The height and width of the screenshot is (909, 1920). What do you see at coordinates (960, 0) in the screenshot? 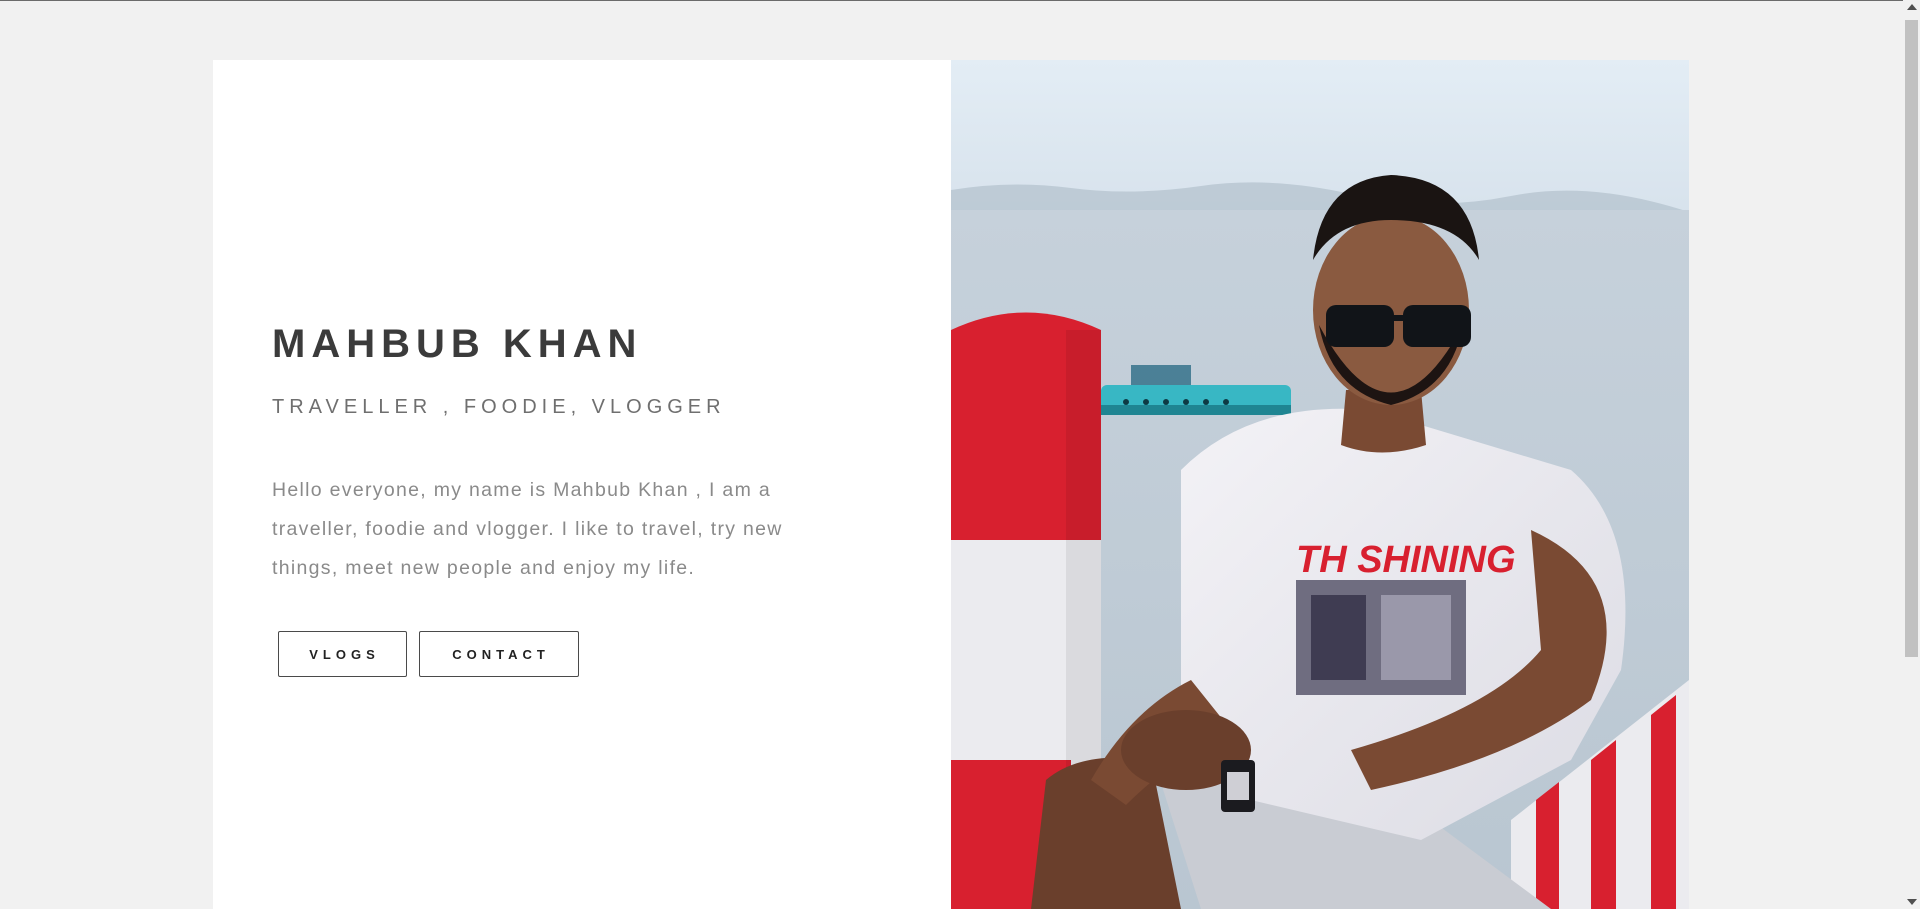
I see `top-border` at bounding box center [960, 0].